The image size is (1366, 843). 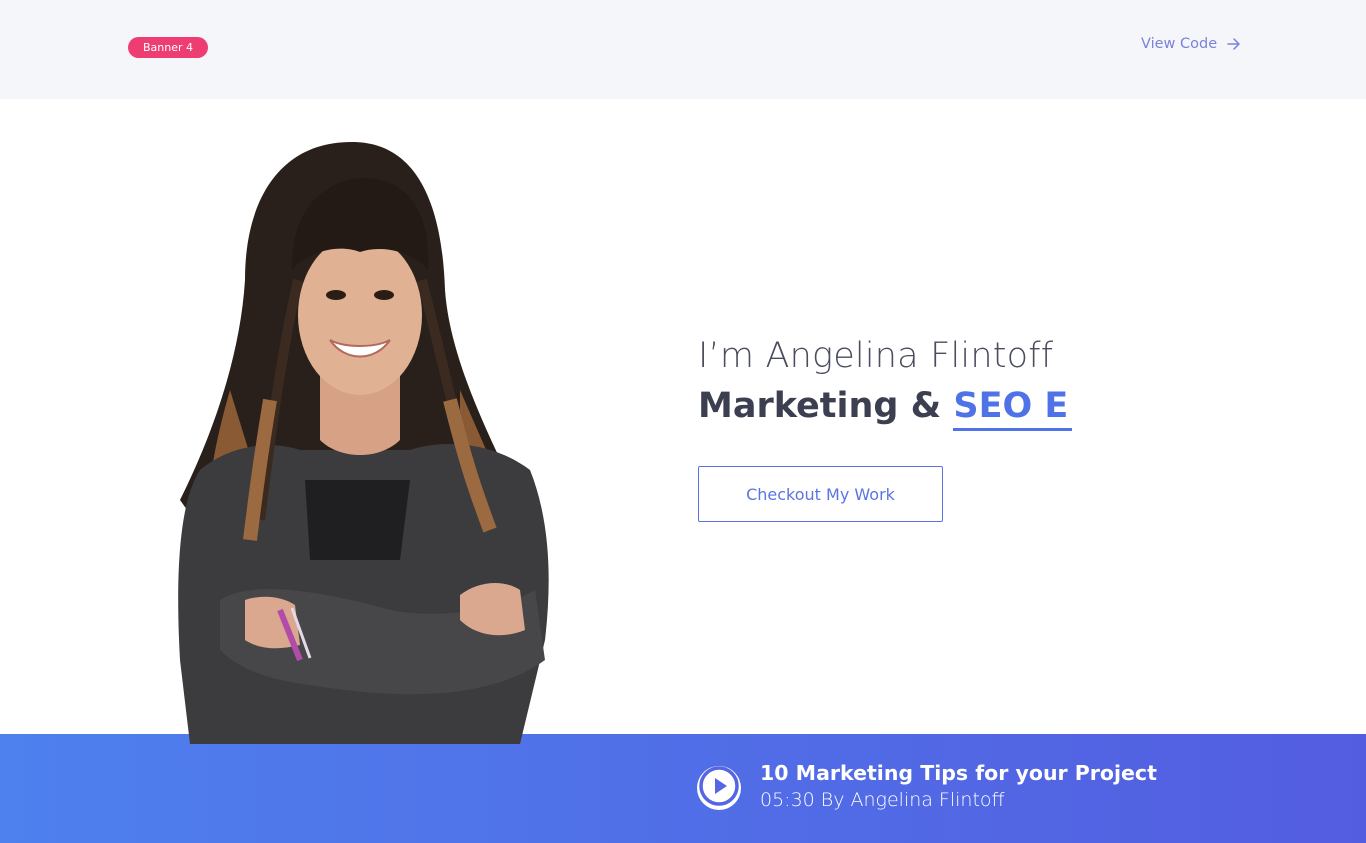 I want to click on checkout-work-button: Checkout My Work, so click(x=820, y=494).